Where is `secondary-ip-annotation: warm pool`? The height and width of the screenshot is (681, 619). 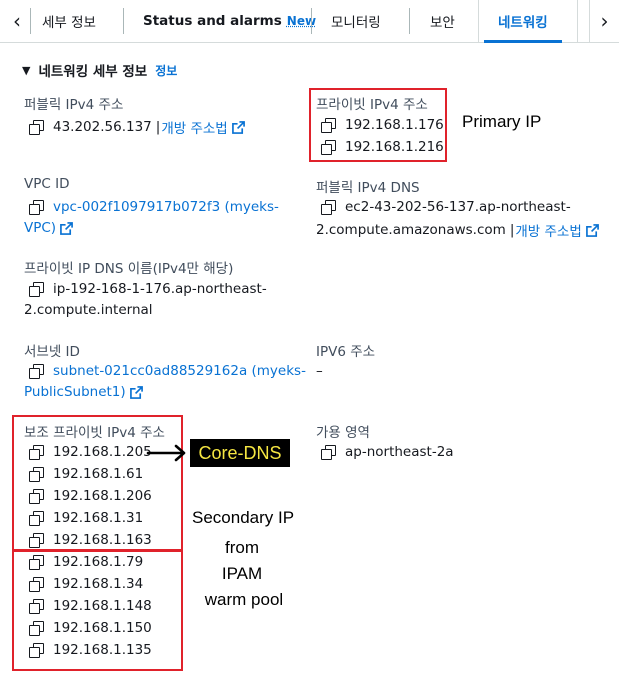
secondary-ip-annotation: warm pool is located at coordinates (244, 599).